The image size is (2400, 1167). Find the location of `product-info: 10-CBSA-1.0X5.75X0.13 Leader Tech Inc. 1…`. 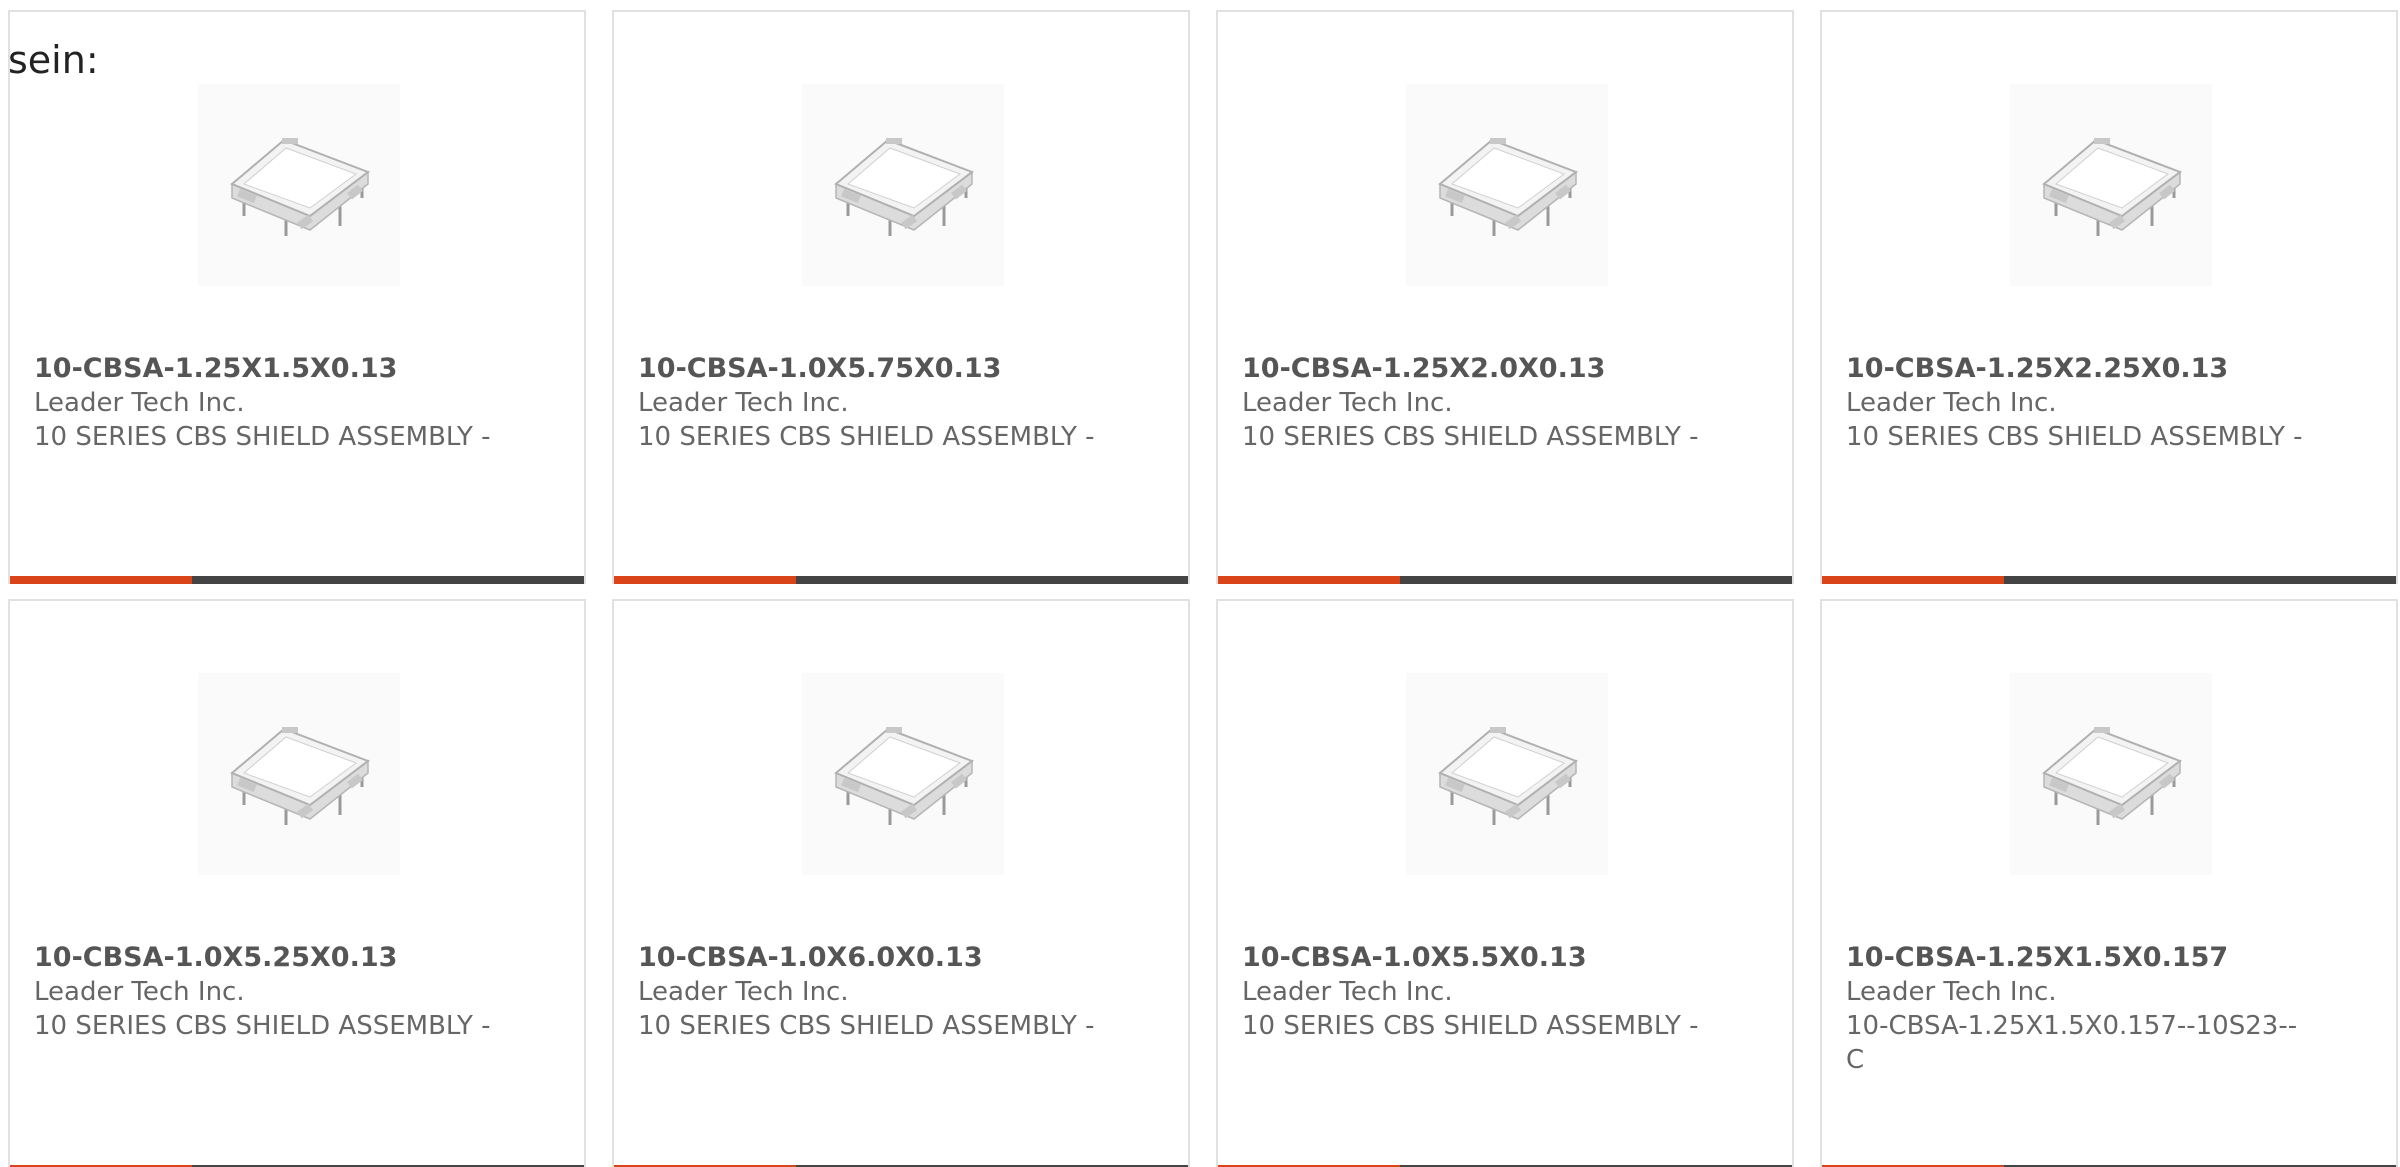

product-info: 10-CBSA-1.0X5.75X0.13 Leader Tech Inc. 1… is located at coordinates (868, 403).